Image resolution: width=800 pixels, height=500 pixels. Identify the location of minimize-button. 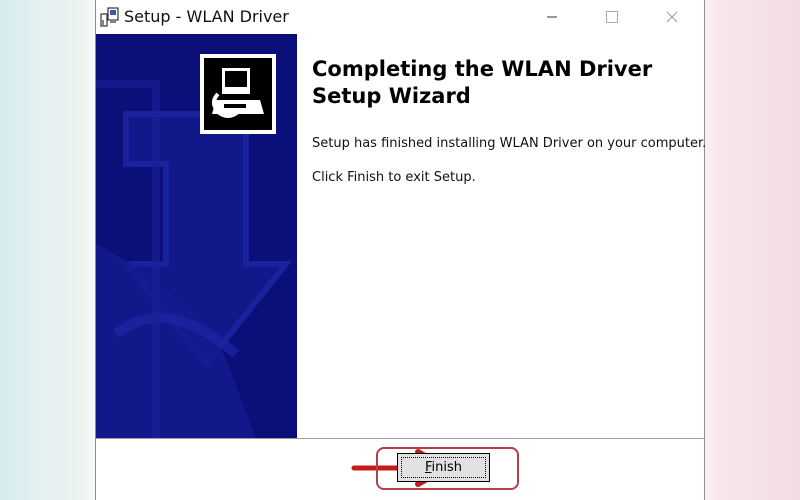
(552, 17).